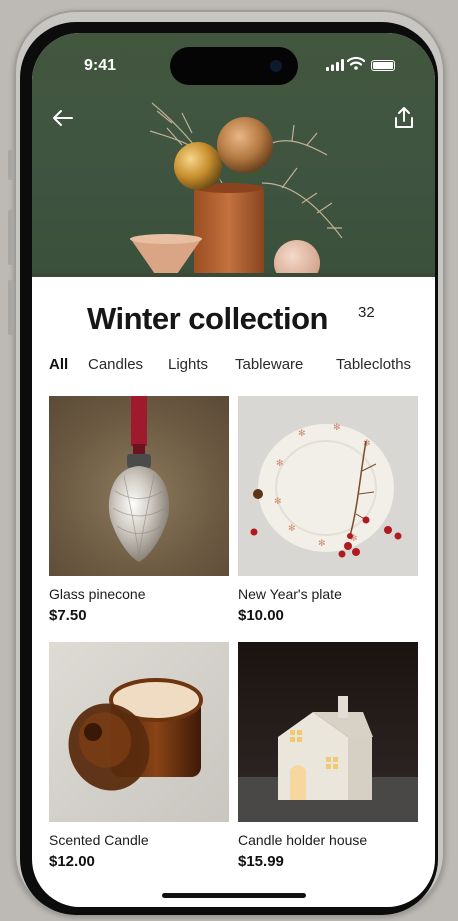  What do you see at coordinates (328, 759) in the screenshot?
I see `candle-holder-house-image` at bounding box center [328, 759].